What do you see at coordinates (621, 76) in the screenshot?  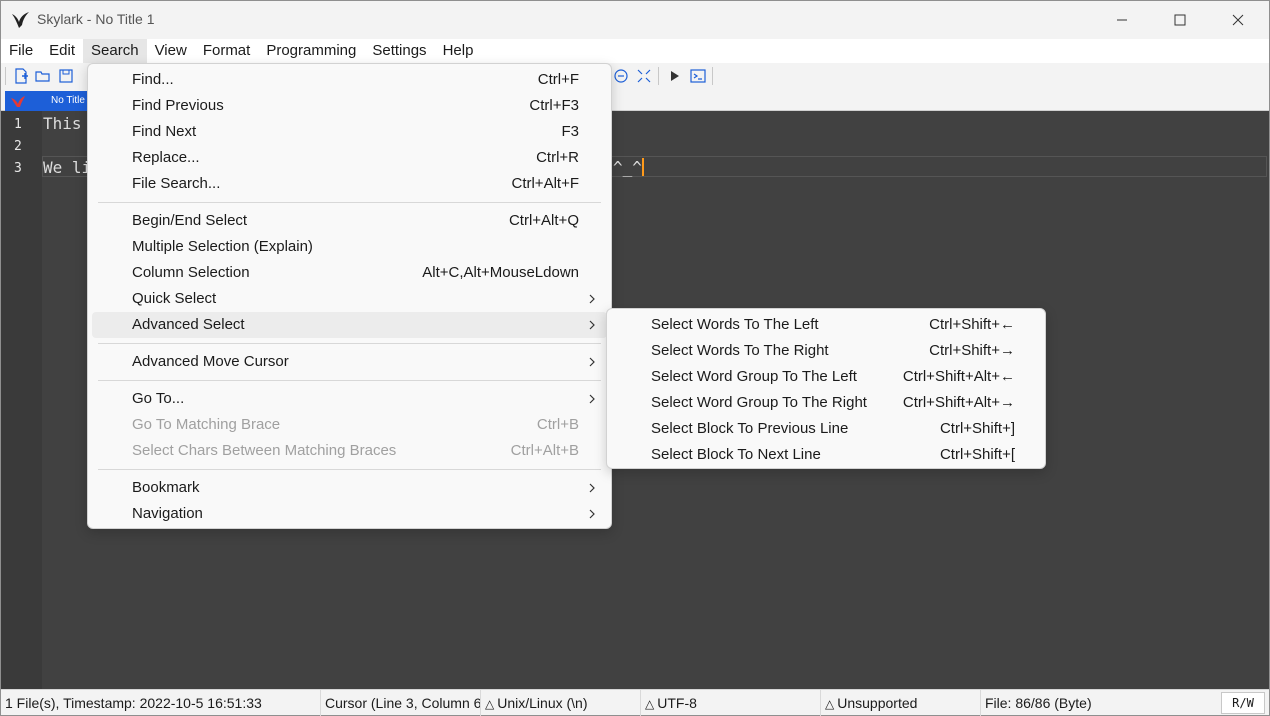 I see `zoom-out-icon` at bounding box center [621, 76].